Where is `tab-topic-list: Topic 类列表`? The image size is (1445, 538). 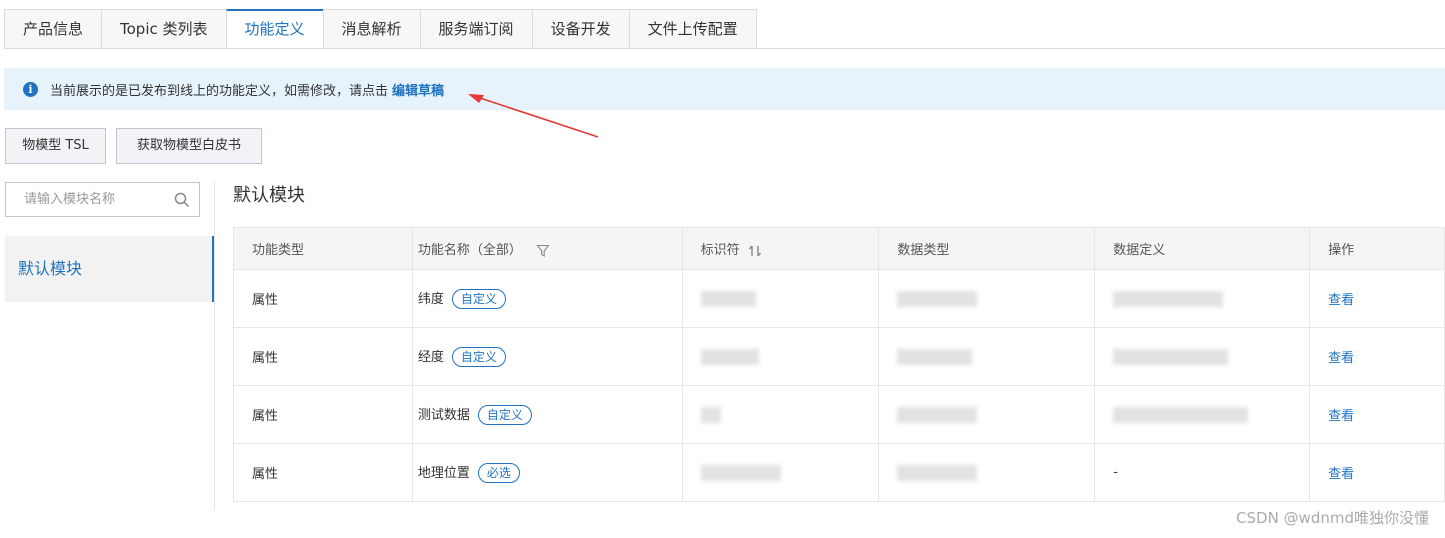
tab-topic-list: Topic 类列表 is located at coordinates (163, 29).